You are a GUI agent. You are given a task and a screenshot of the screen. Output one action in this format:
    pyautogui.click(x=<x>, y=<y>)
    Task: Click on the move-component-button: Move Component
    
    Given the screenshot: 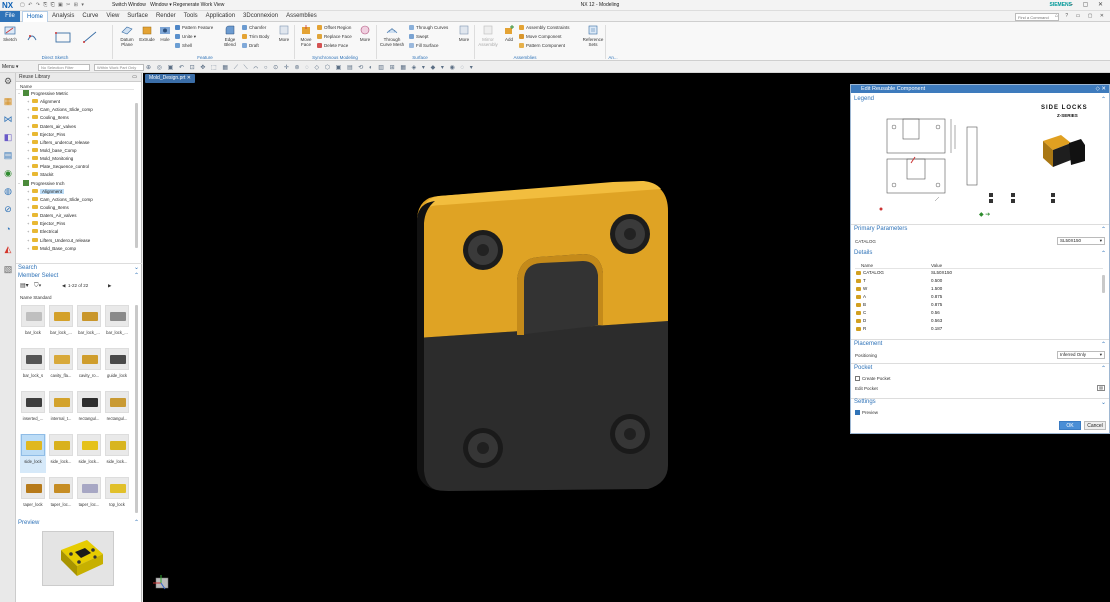 What is the action you would take?
    pyautogui.click(x=540, y=36)
    